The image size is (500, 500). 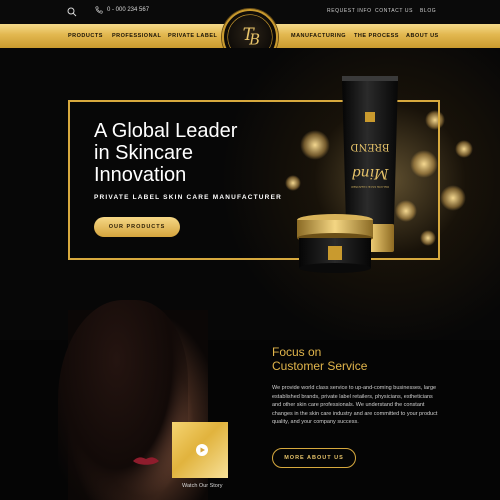 What do you see at coordinates (72, 12) in the screenshot?
I see `search-icon` at bounding box center [72, 12].